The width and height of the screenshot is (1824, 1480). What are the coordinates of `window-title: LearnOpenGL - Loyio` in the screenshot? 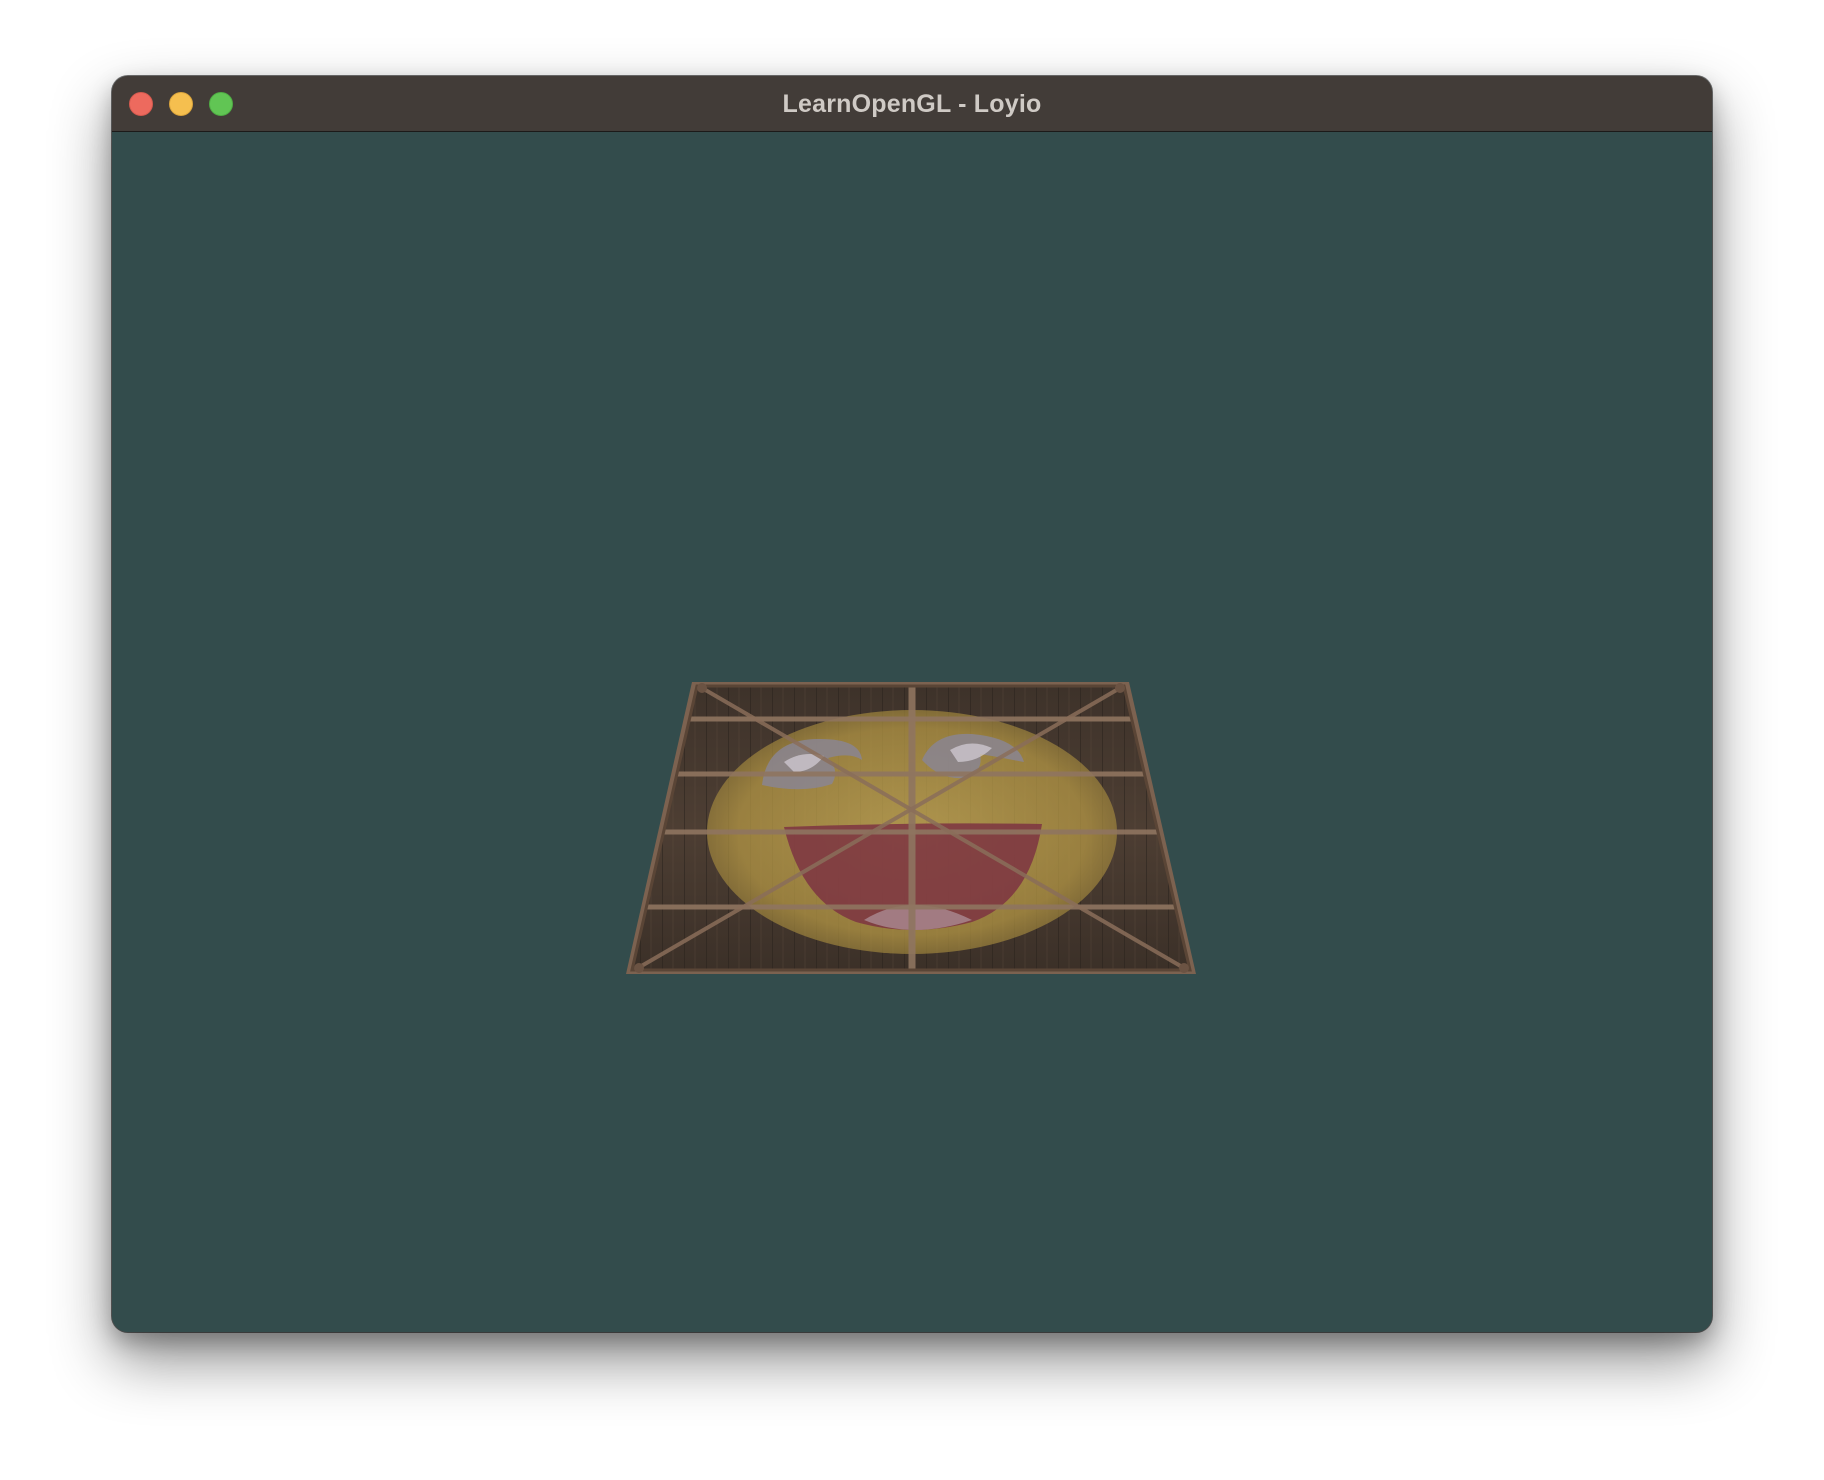 It's located at (912, 104).